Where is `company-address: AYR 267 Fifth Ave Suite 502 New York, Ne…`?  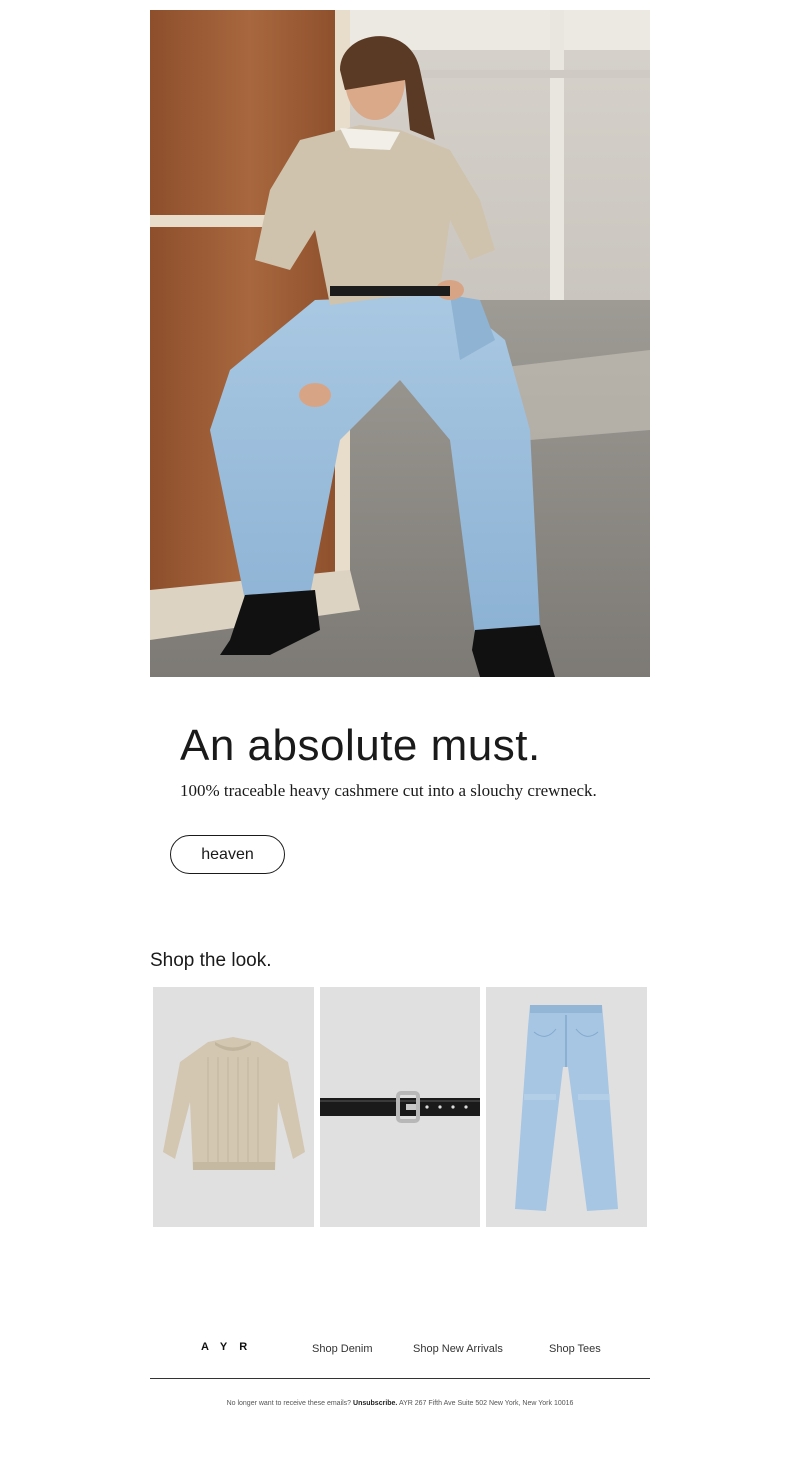
company-address: AYR 267 Fifth Ave Suite 502 New York, Ne… is located at coordinates (486, 1403).